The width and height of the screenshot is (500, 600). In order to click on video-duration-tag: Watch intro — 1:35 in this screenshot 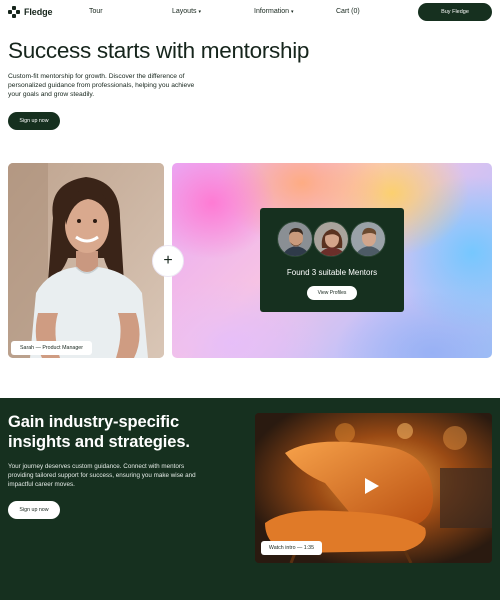, I will do `click(291, 548)`.